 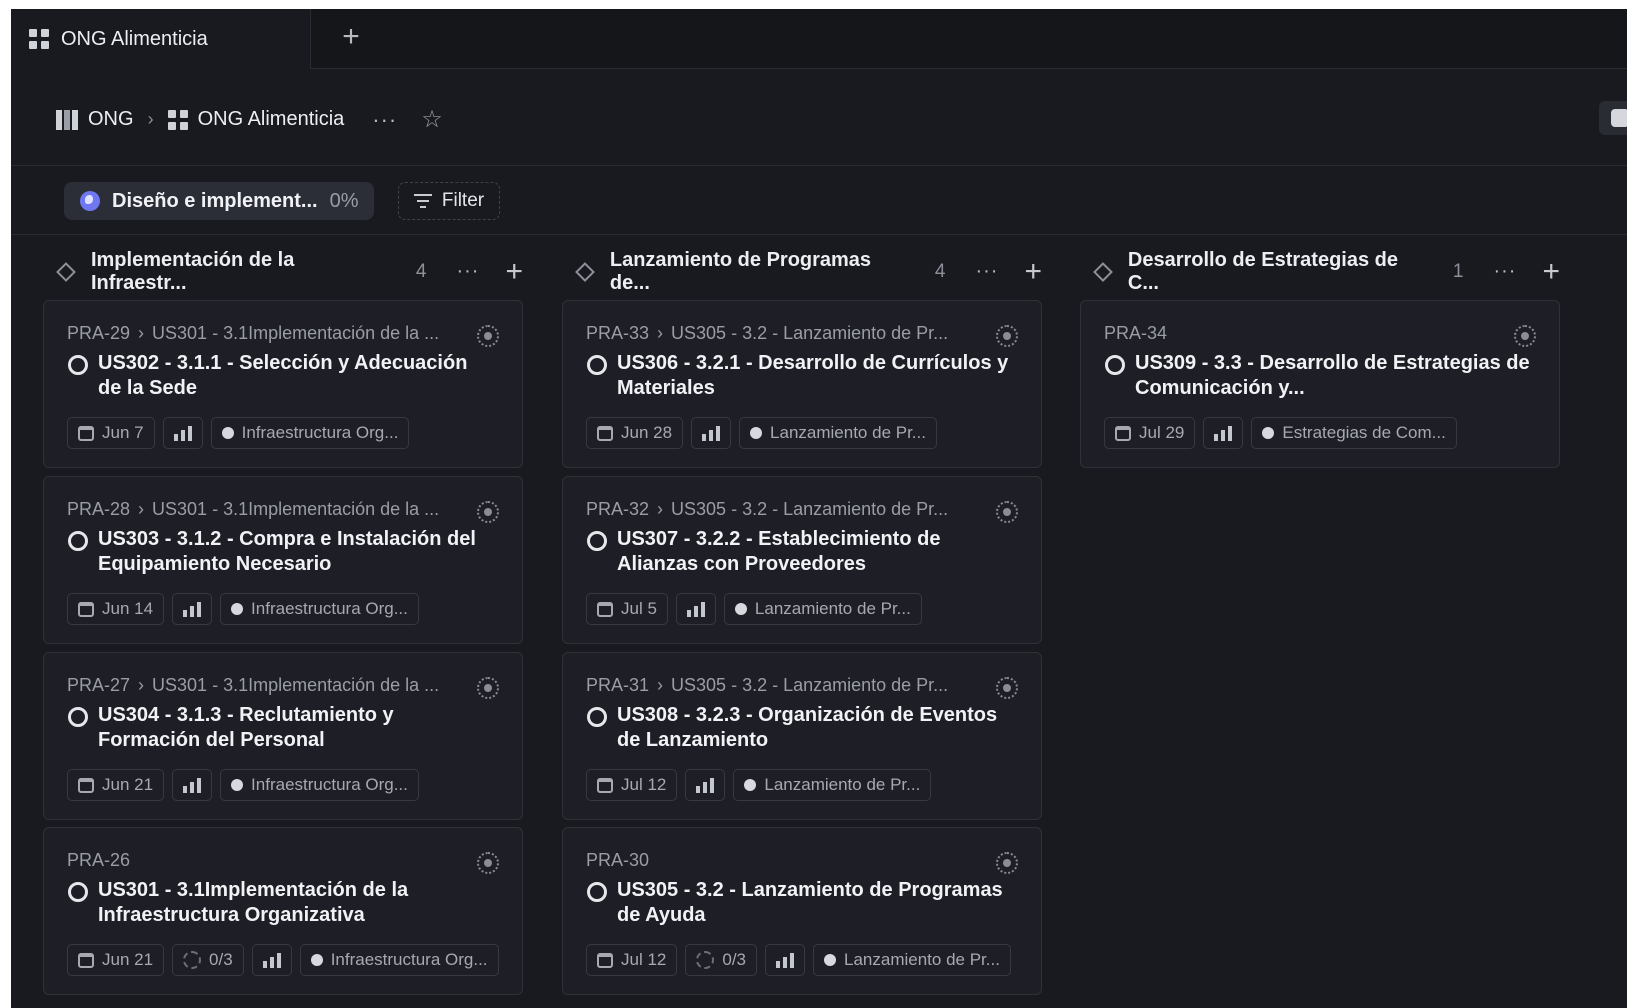 What do you see at coordinates (940, 271) in the screenshot?
I see `column-count: 4` at bounding box center [940, 271].